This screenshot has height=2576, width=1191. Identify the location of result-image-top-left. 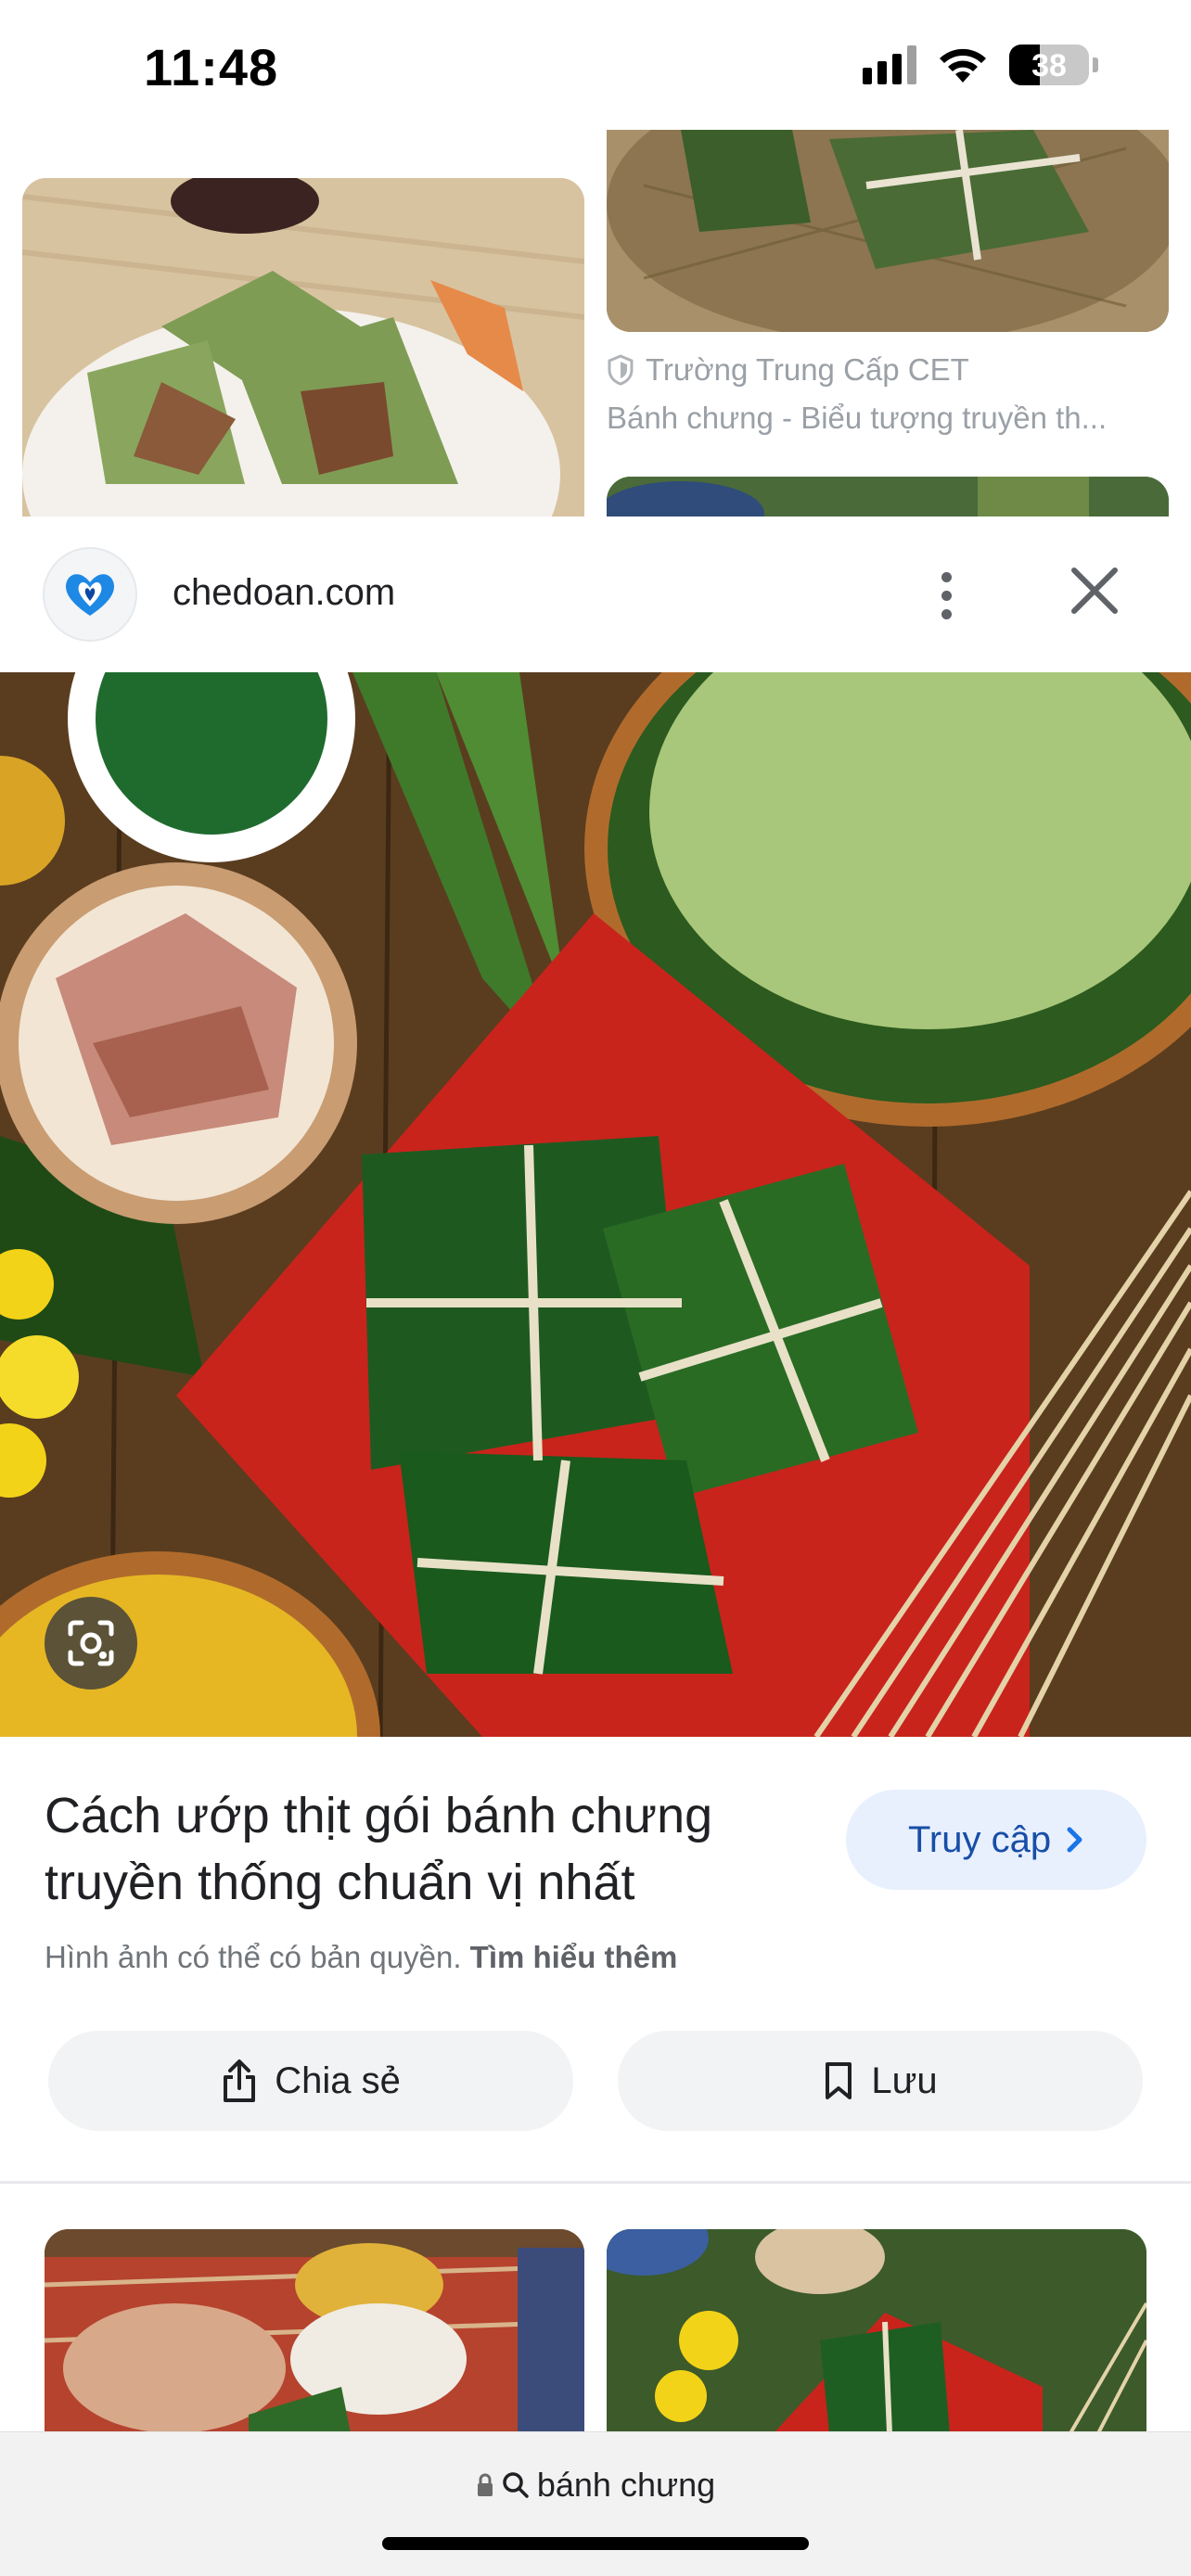
(303, 347).